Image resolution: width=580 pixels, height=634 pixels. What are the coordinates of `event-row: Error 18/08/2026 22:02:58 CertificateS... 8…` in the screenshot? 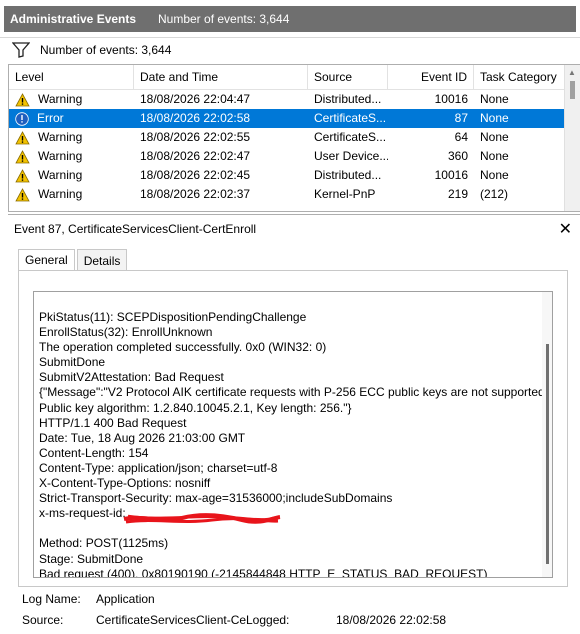 It's located at (294, 118).